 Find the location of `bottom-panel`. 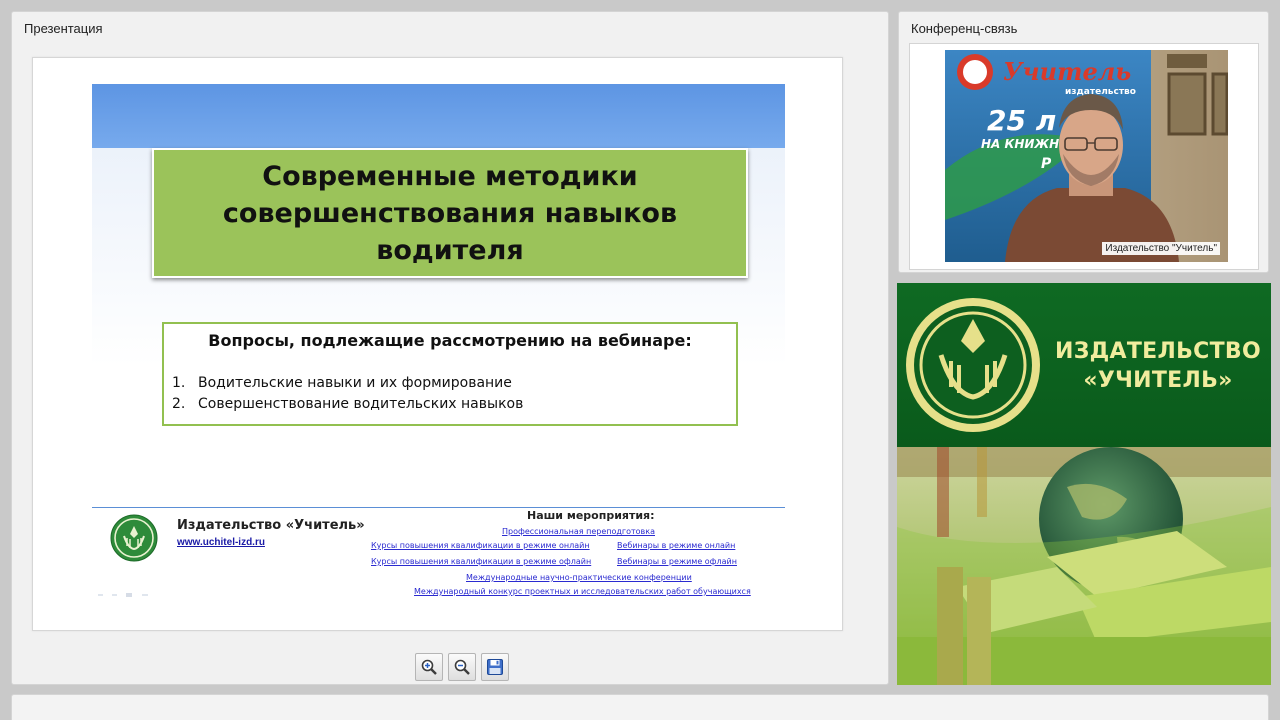

bottom-panel is located at coordinates (640, 707).